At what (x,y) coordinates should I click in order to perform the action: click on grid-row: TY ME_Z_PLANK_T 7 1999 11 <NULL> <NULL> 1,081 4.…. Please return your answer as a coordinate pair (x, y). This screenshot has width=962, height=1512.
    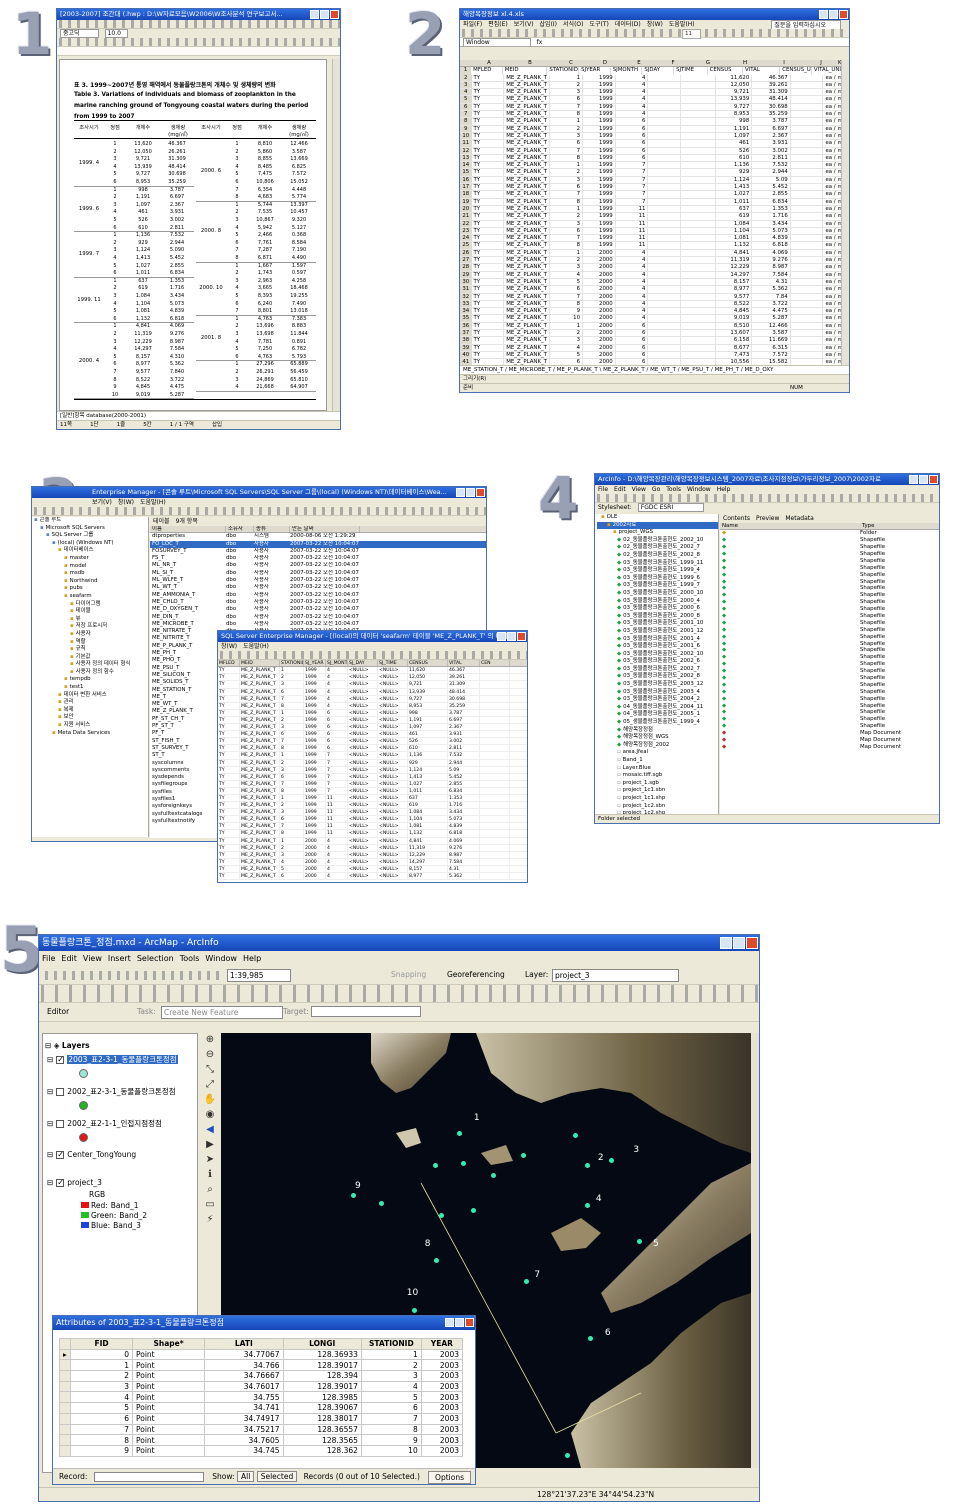
    Looking at the image, I should click on (372, 827).